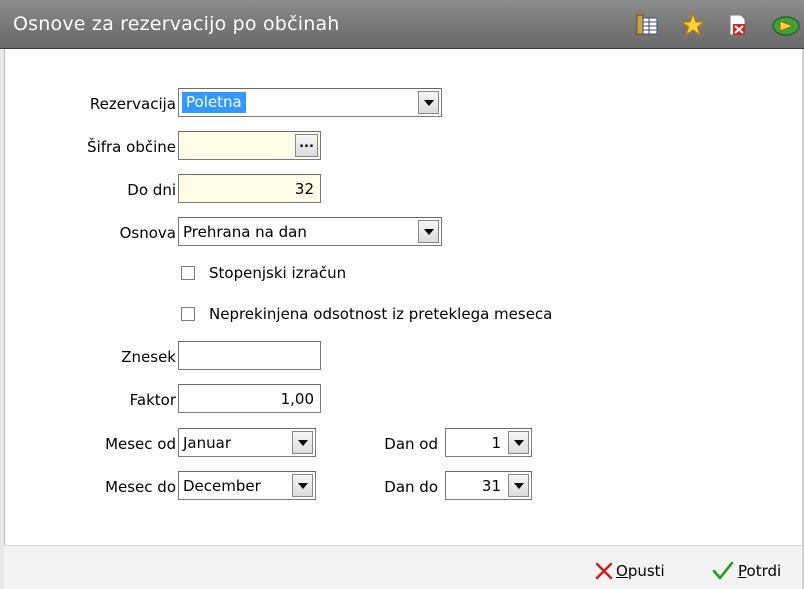  What do you see at coordinates (147, 233) in the screenshot?
I see `osnova-label: Osnova` at bounding box center [147, 233].